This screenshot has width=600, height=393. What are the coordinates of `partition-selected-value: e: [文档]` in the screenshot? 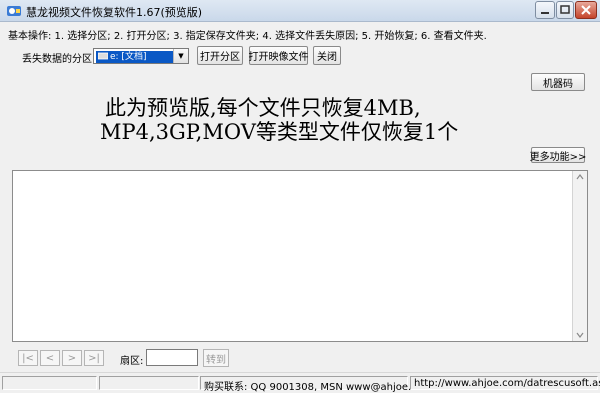 It's located at (136, 57).